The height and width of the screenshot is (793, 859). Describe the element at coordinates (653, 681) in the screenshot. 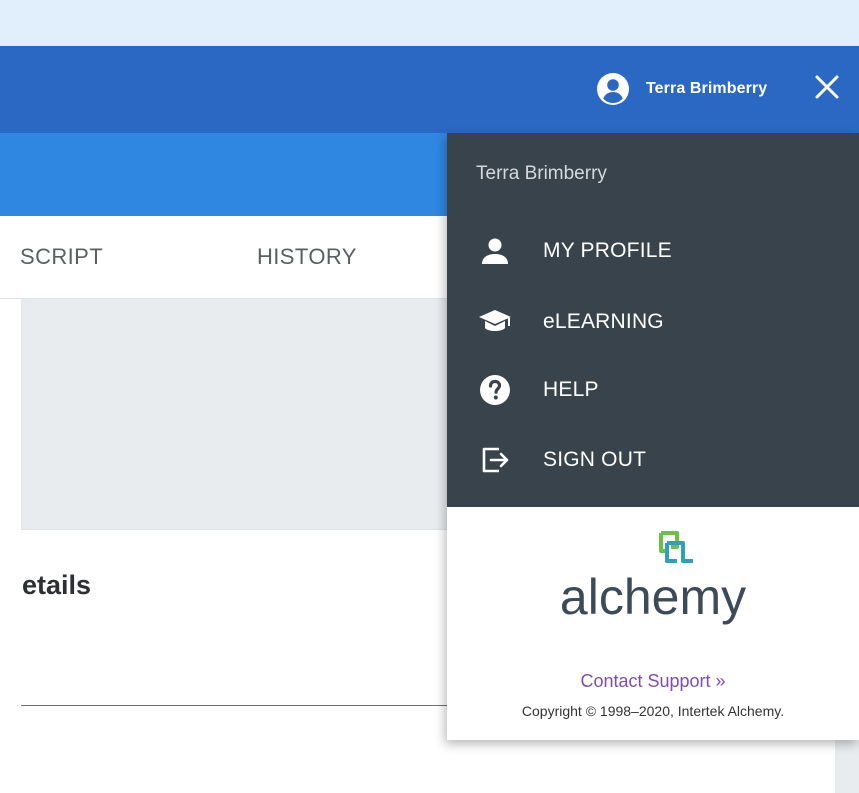

I see `contact-support-link: Contact Support »` at that location.